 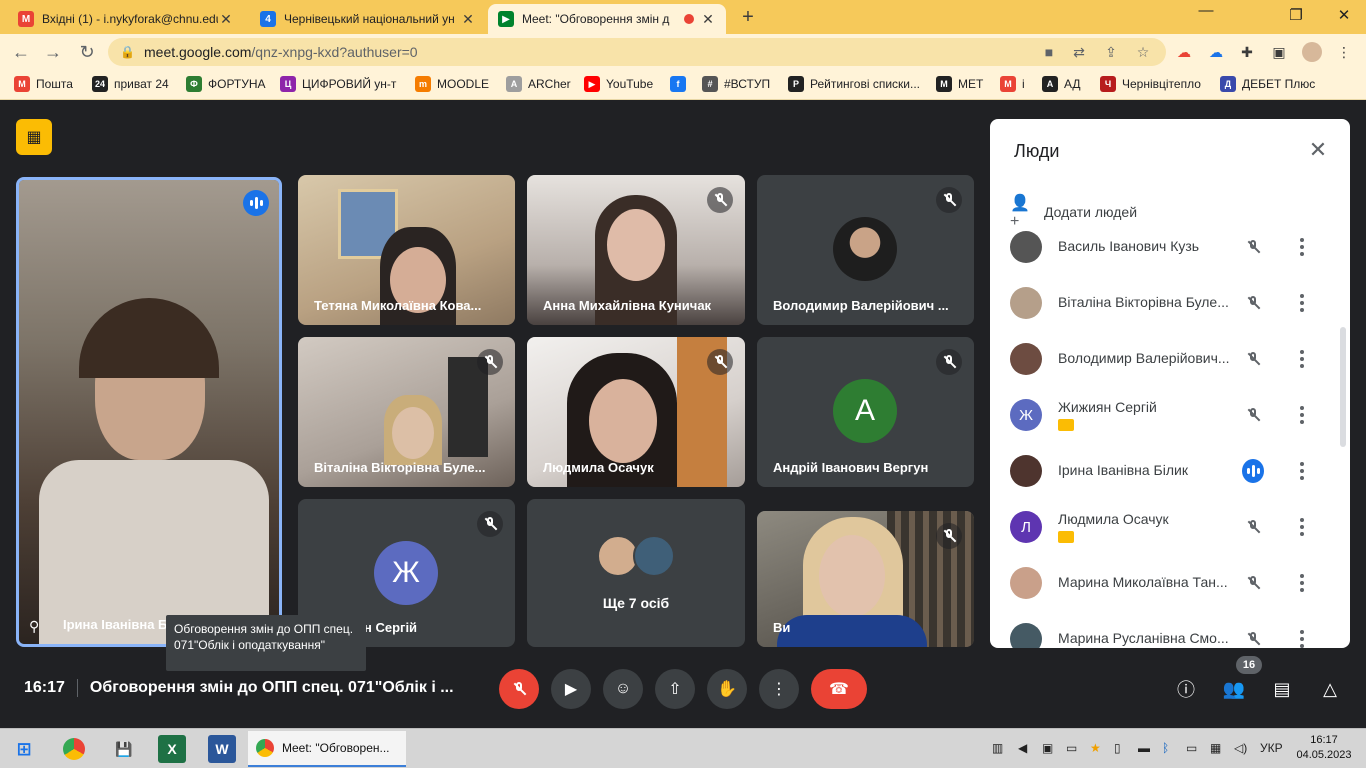 What do you see at coordinates (1071, 748) in the screenshot?
I see `monitor-icon: ▭` at bounding box center [1071, 748].